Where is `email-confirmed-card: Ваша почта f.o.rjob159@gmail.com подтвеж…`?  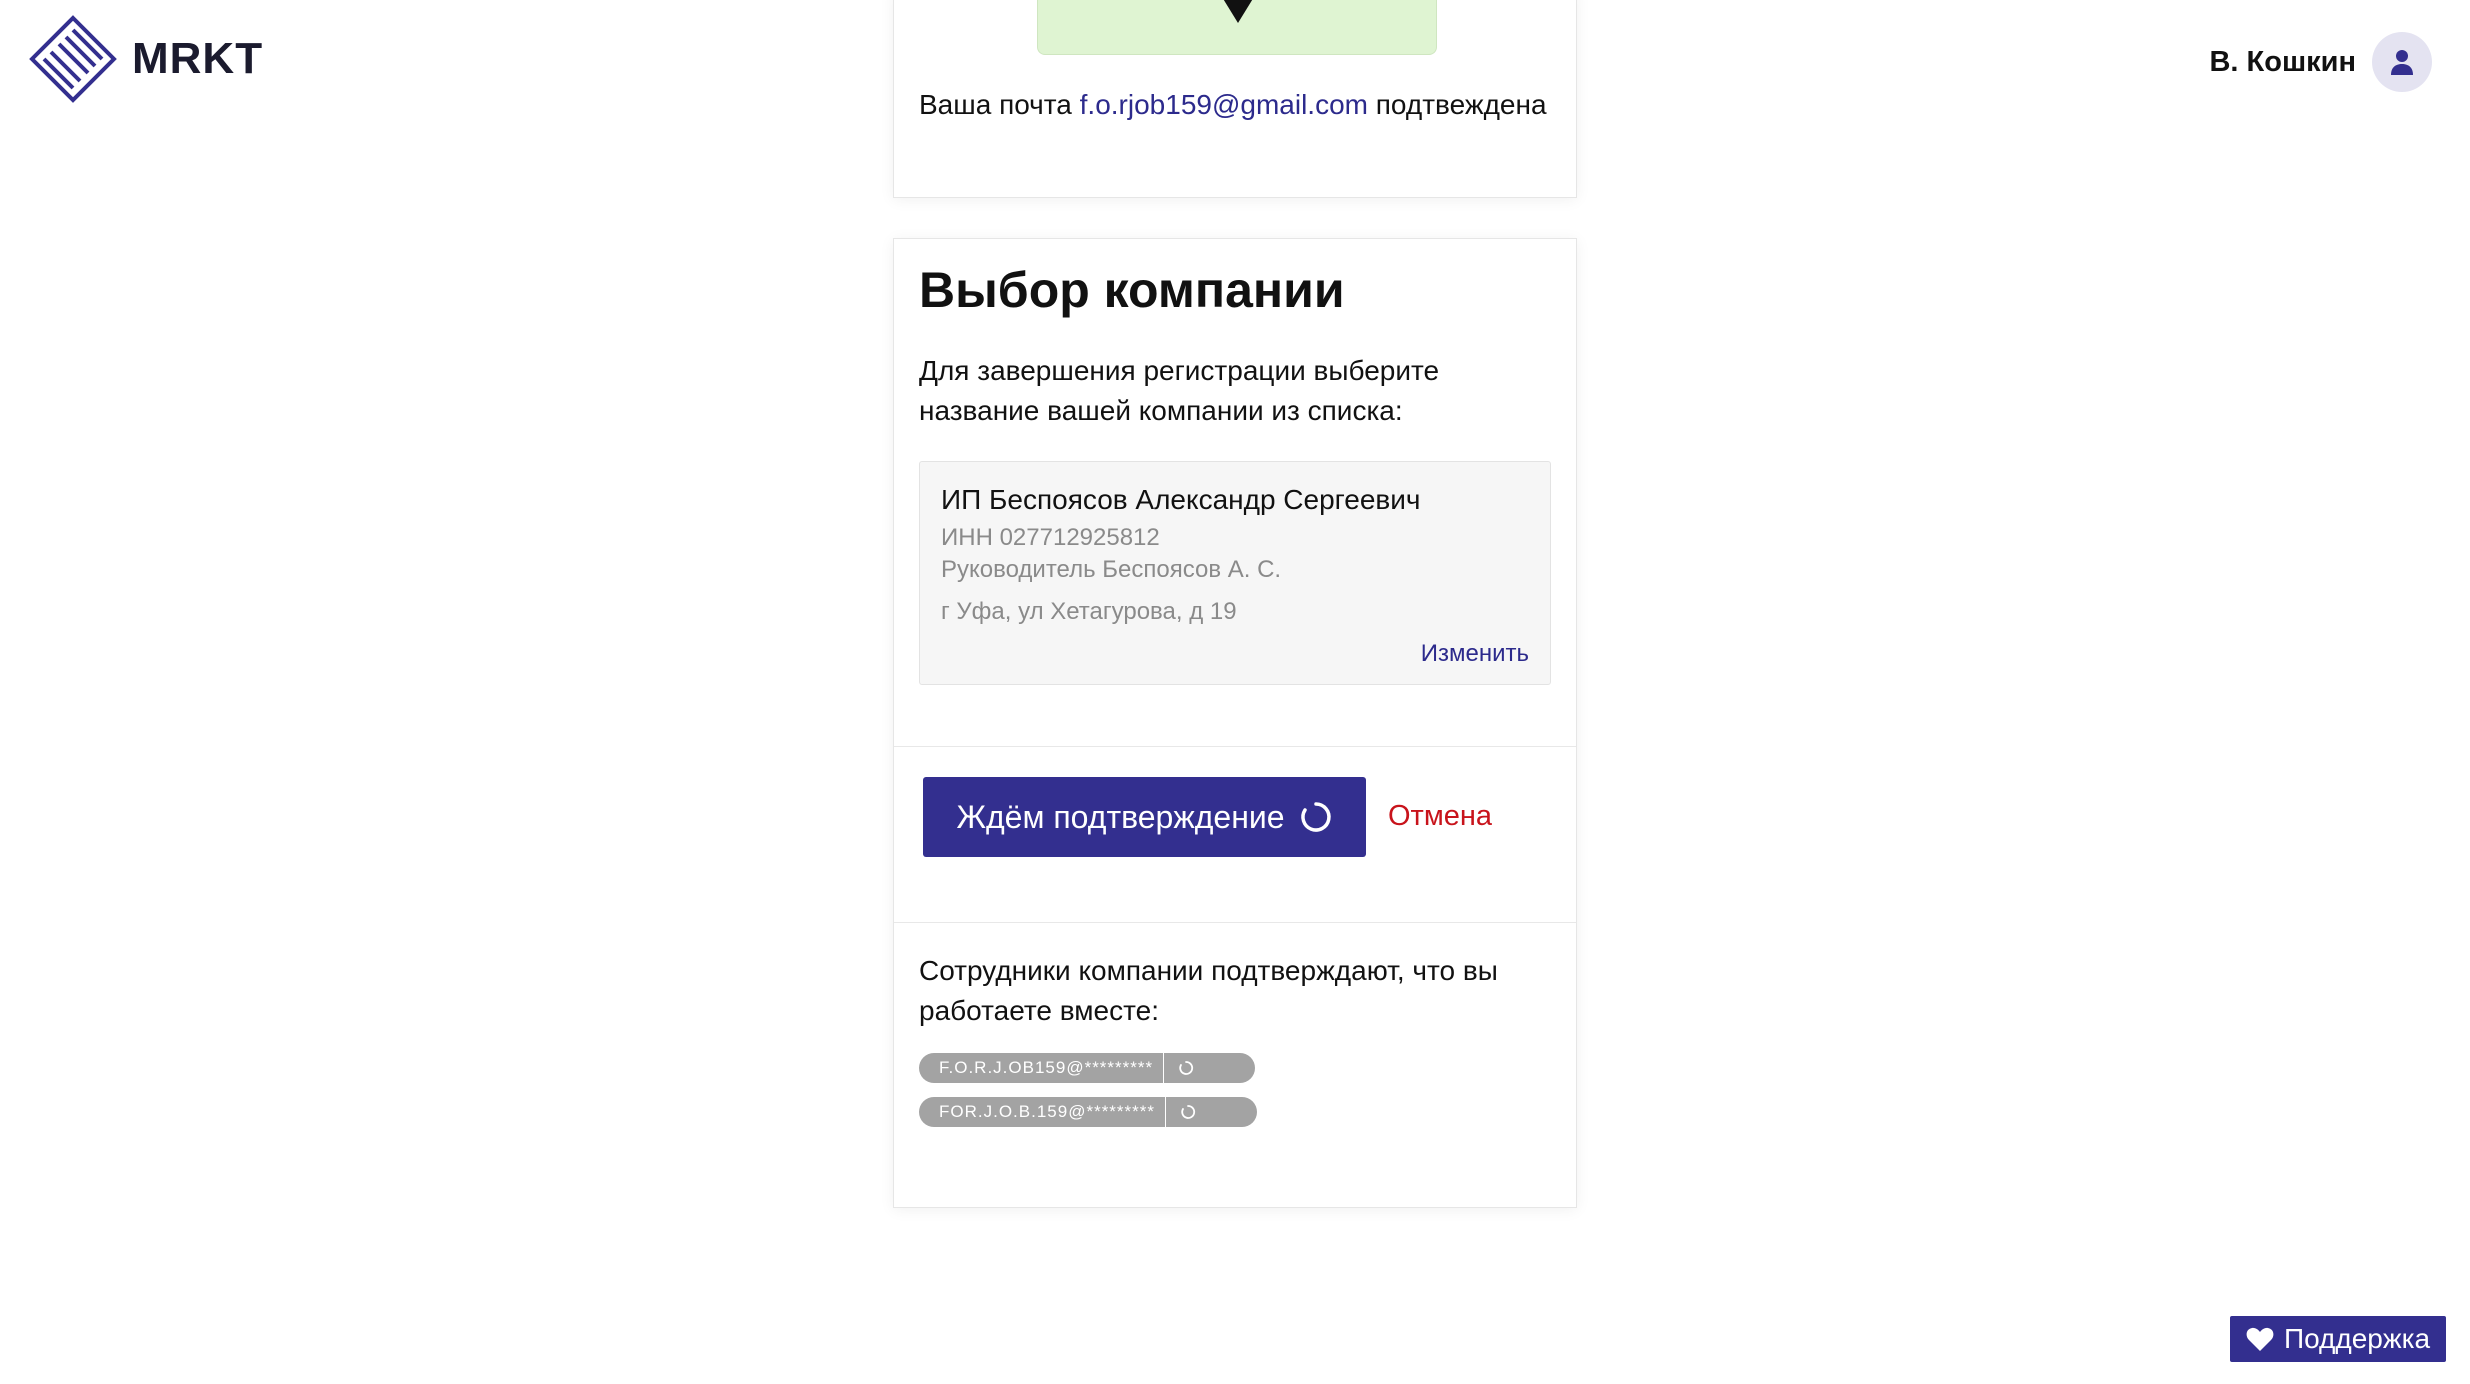
email-confirmed-card: Ваша почта f.o.rjob159@gmail.com подтвеж… is located at coordinates (1235, 99).